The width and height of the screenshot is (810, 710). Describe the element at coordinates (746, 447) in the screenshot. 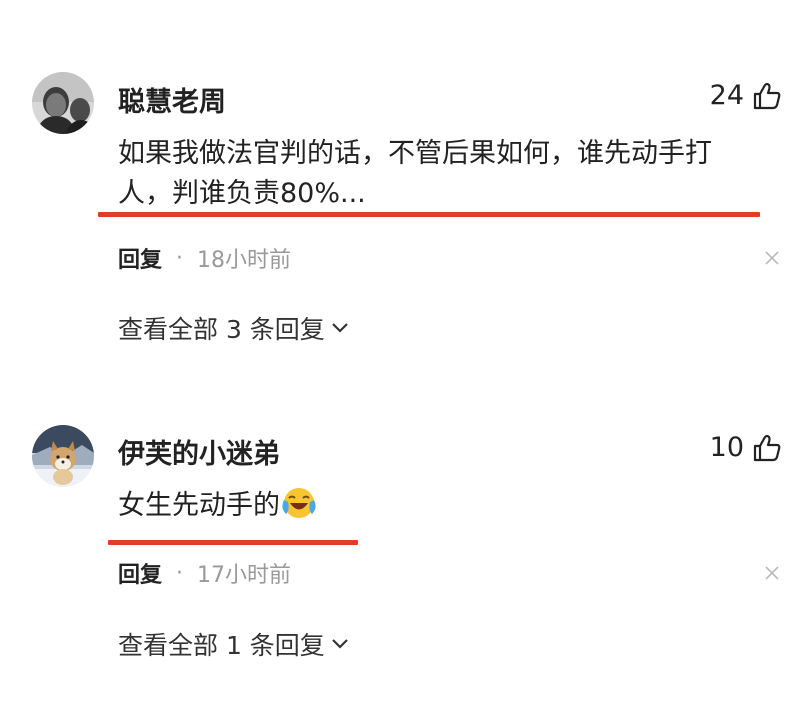

I see `like-control: 10` at that location.